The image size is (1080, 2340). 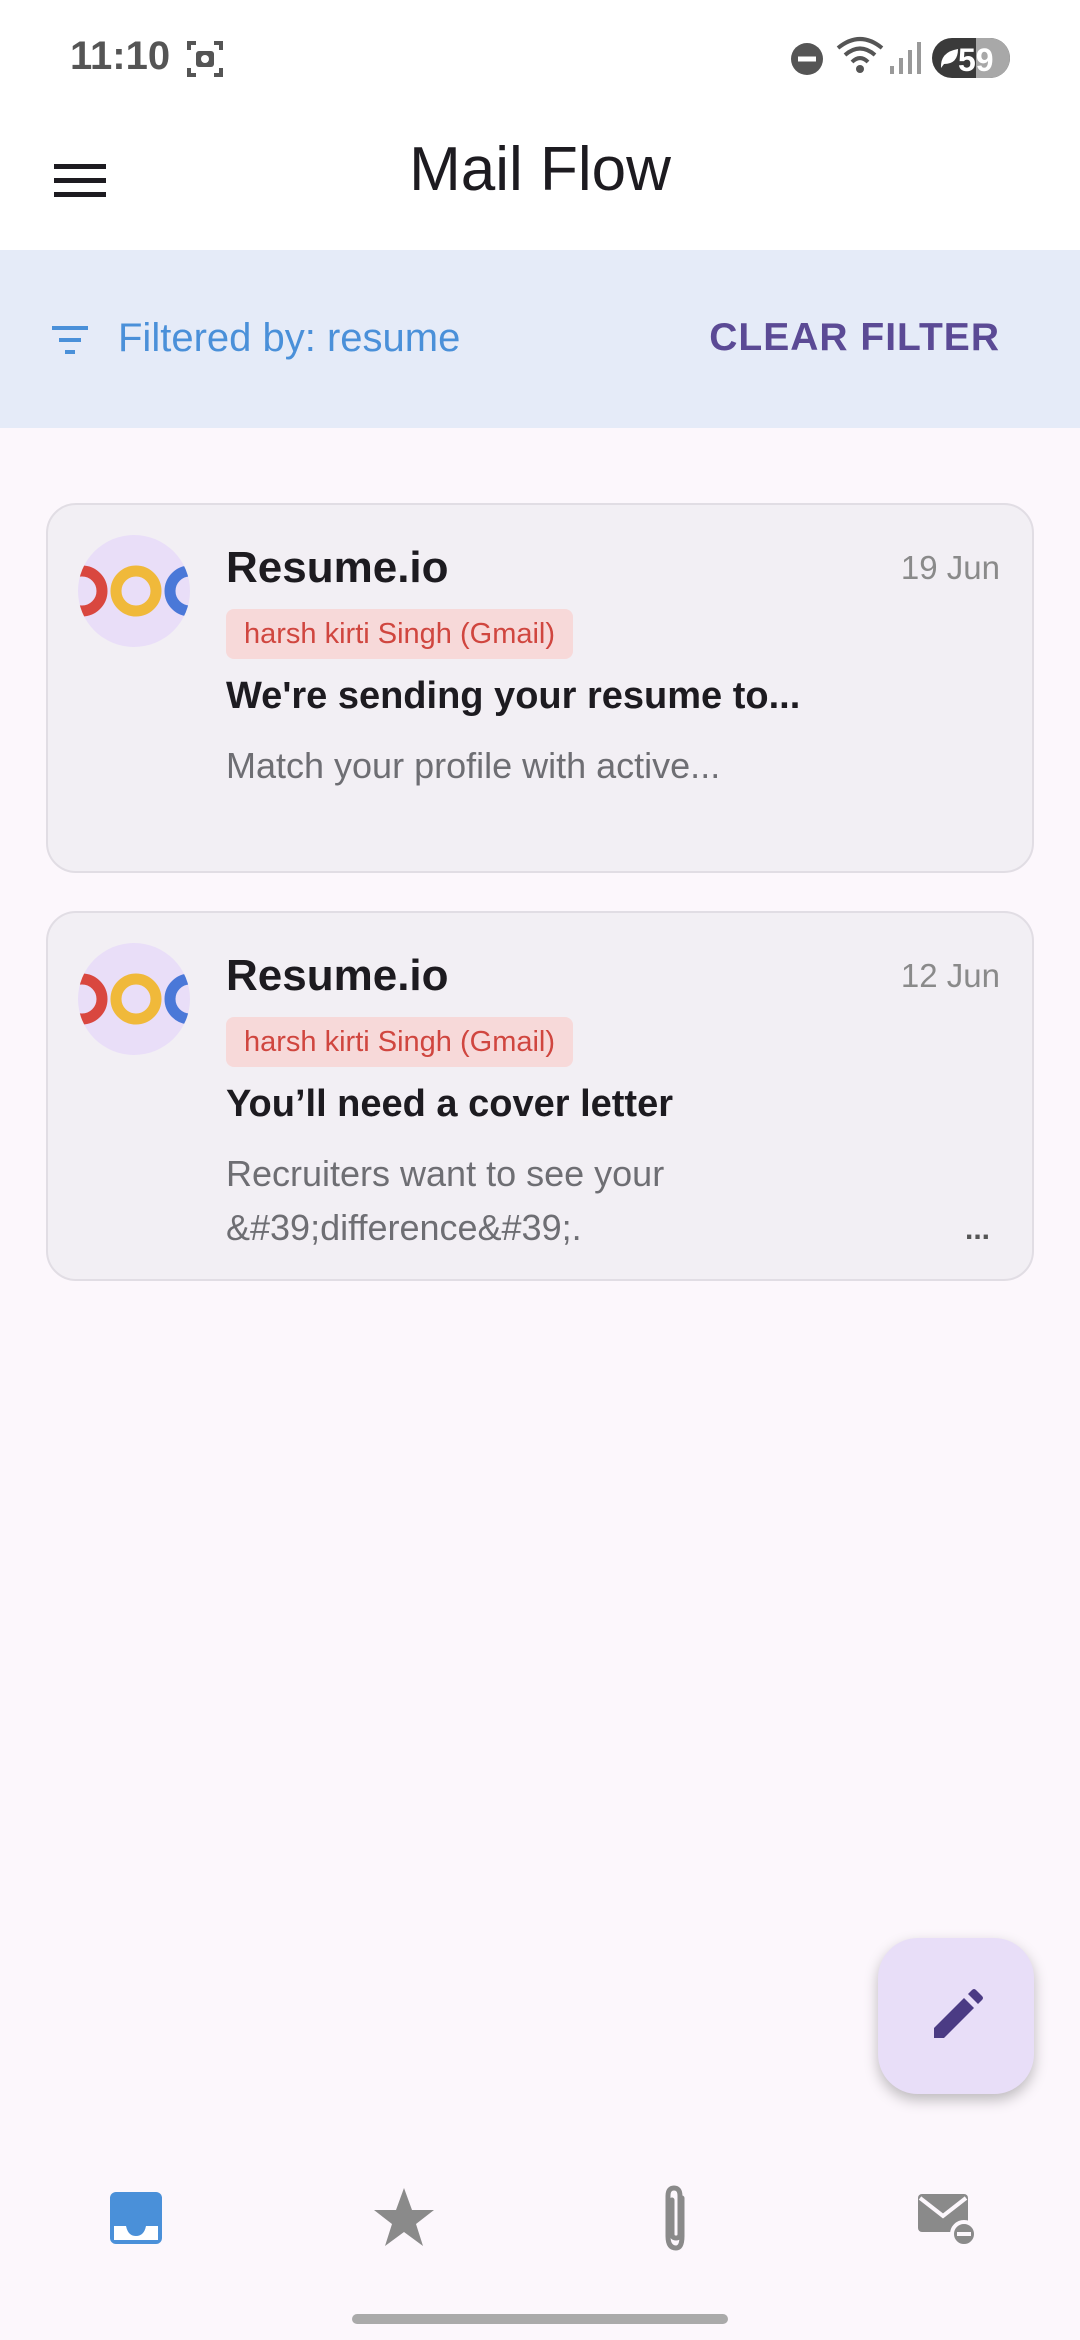 I want to click on nav-unsubscribe, so click(x=946, y=2218).